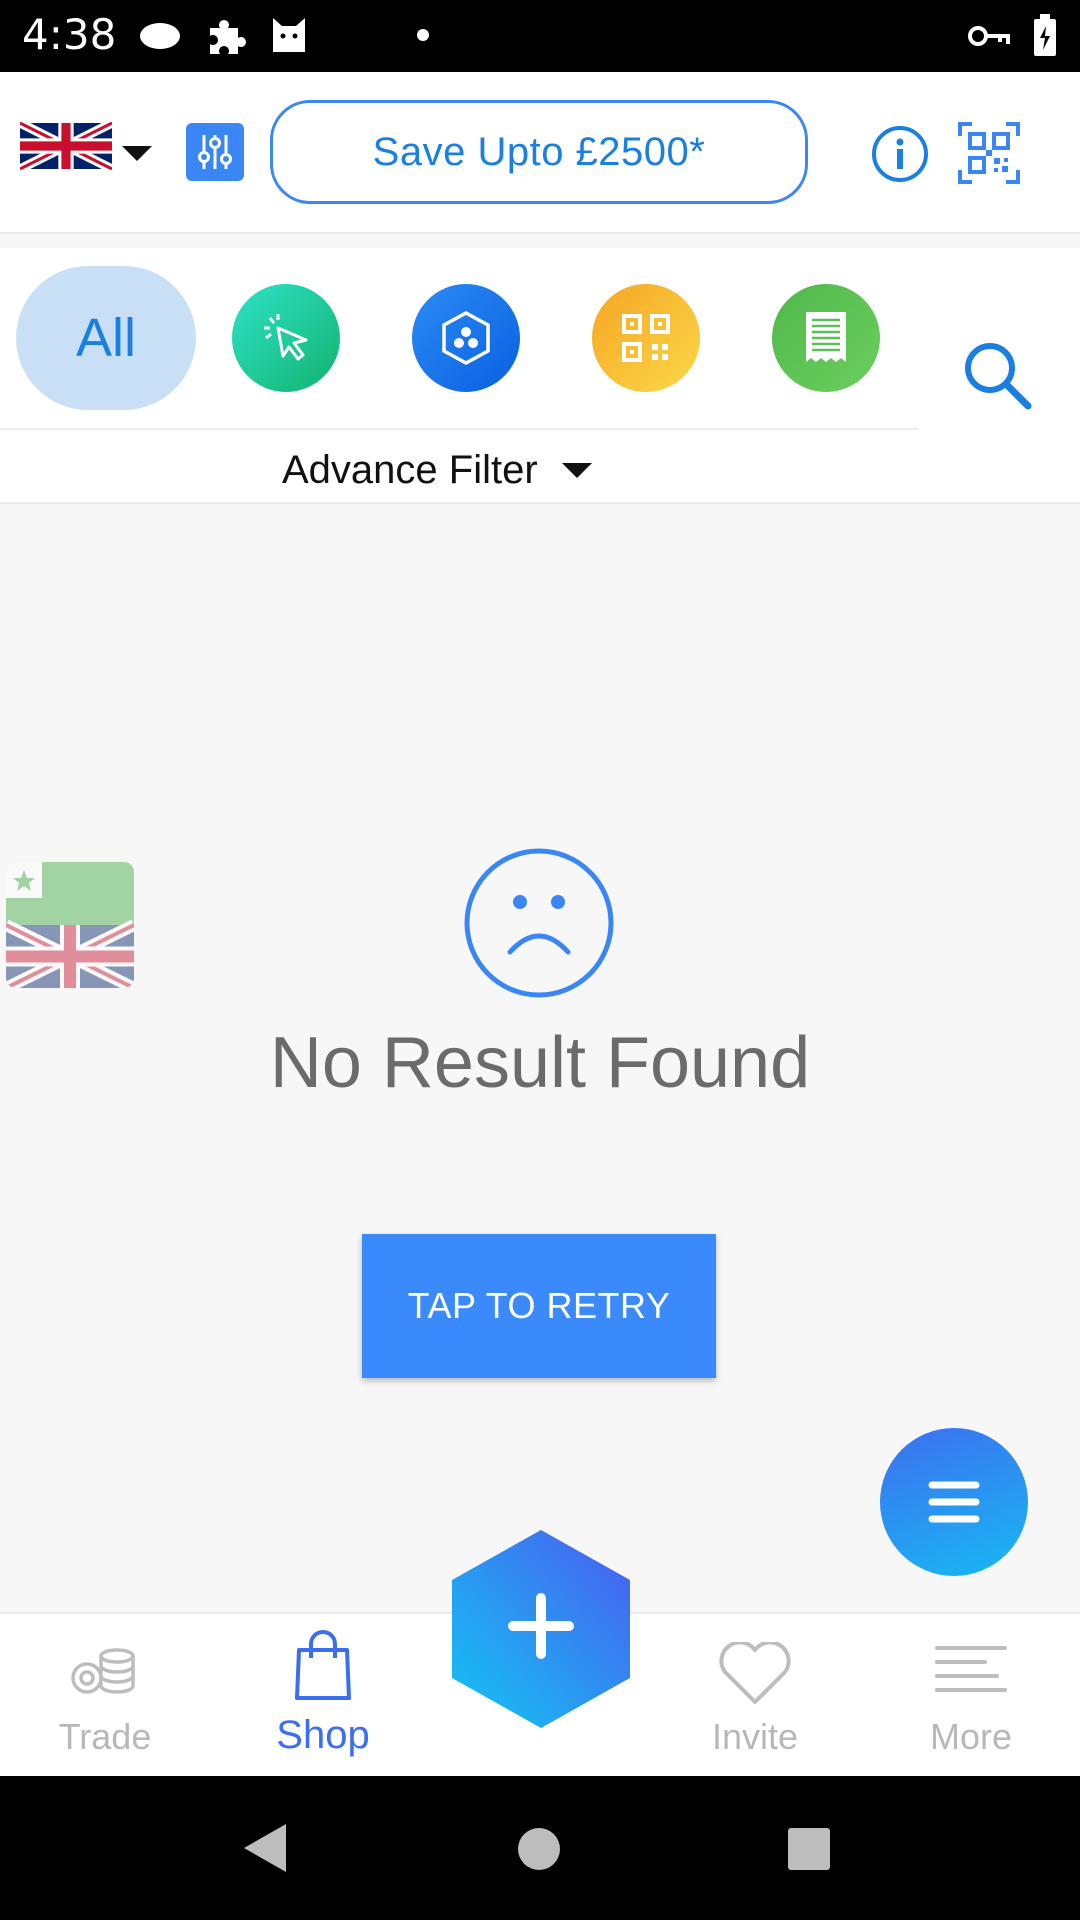  I want to click on nav-invite: Invite, so click(755, 1696).